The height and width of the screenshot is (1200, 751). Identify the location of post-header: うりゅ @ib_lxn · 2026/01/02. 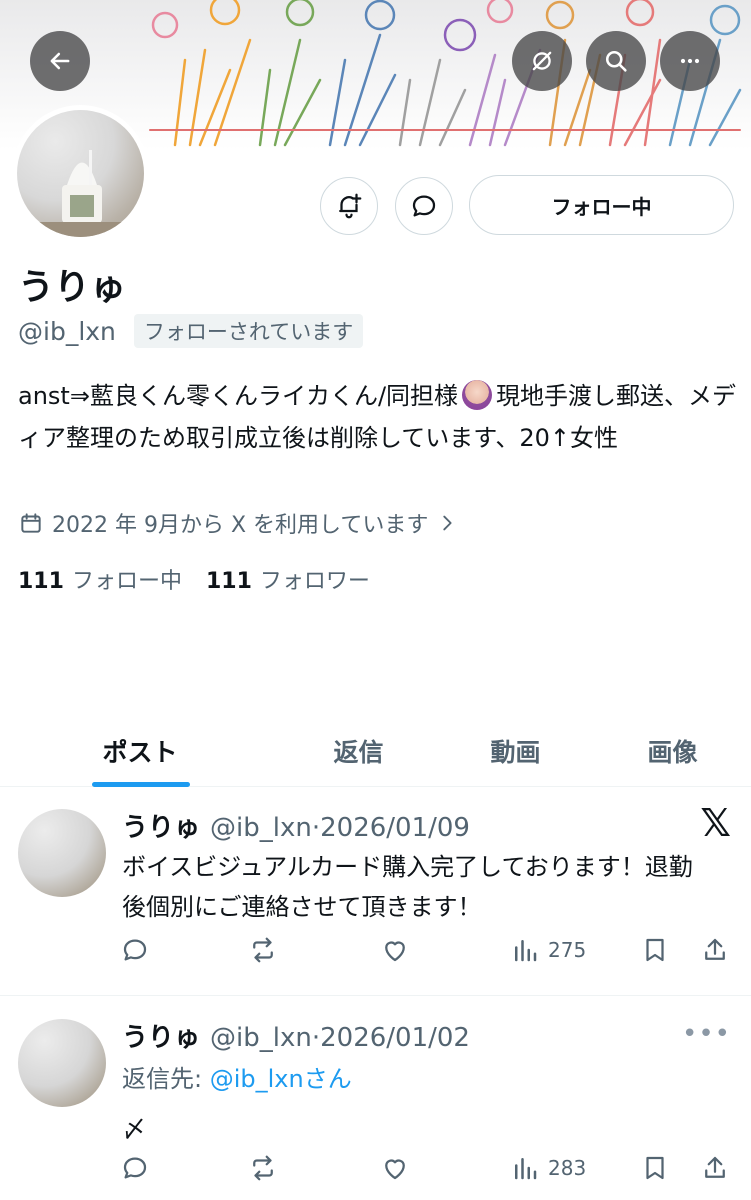
(296, 1035).